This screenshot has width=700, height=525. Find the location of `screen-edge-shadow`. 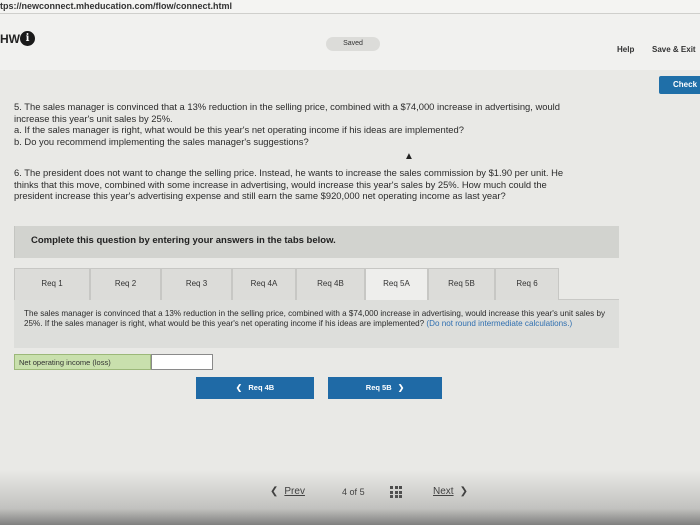

screen-edge-shadow is located at coordinates (350, 497).